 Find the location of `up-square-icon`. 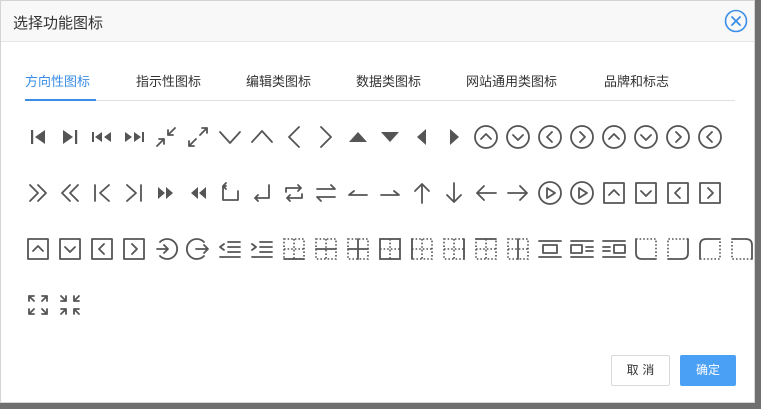

up-square-icon is located at coordinates (614, 193).